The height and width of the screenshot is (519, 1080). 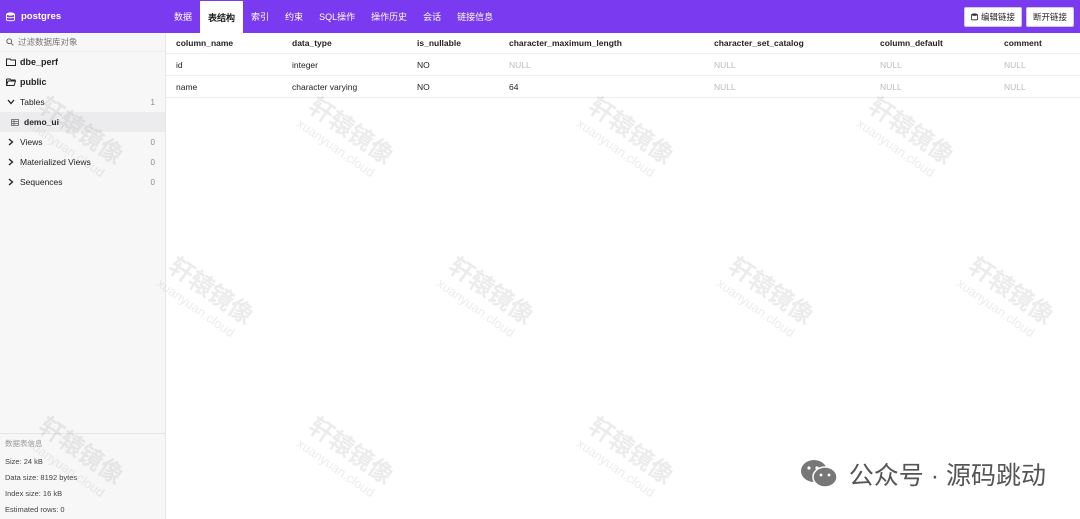 What do you see at coordinates (183, 16) in the screenshot?
I see `tab-data: 数据` at bounding box center [183, 16].